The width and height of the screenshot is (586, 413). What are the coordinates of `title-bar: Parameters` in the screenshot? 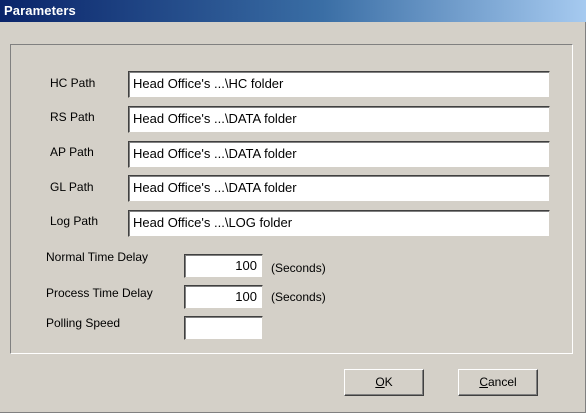 It's located at (293, 11).